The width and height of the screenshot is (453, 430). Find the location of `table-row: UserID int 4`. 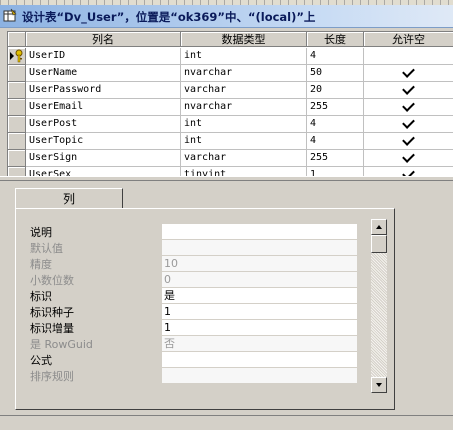

table-row: UserID int 4 is located at coordinates (230, 56).